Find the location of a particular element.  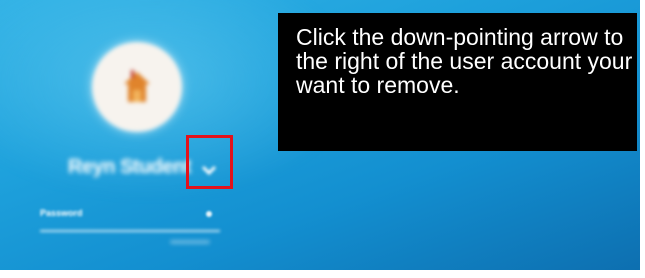

bottom-indicator is located at coordinates (190, 242).